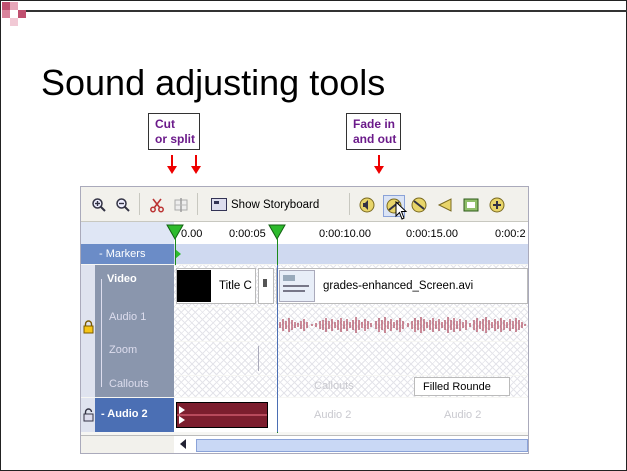 This screenshot has height=471, width=627. What do you see at coordinates (181, 205) in the screenshot?
I see `split-icon` at bounding box center [181, 205].